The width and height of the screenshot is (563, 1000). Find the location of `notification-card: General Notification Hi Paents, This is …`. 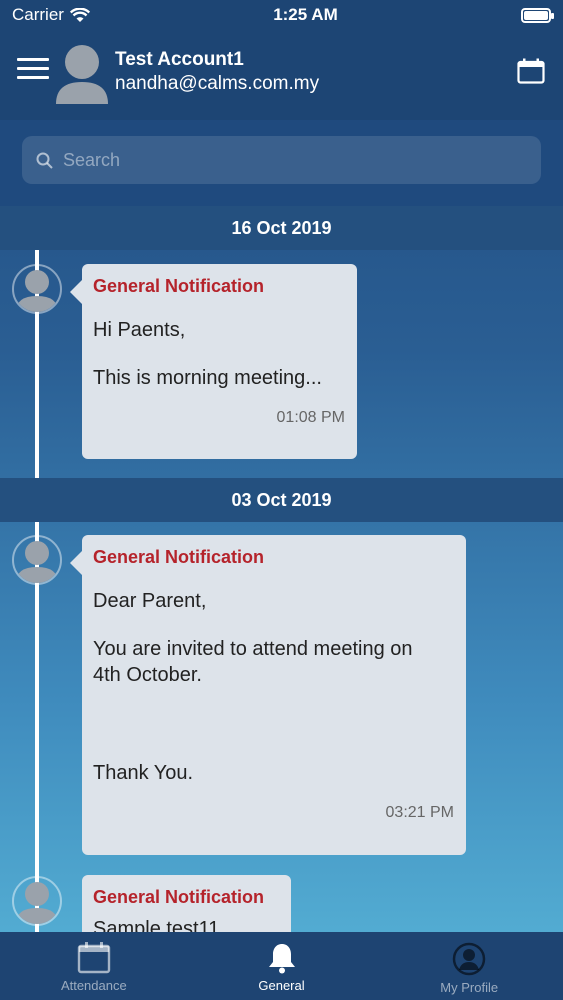

notification-card: General Notification Hi Paents, This is … is located at coordinates (213, 361).